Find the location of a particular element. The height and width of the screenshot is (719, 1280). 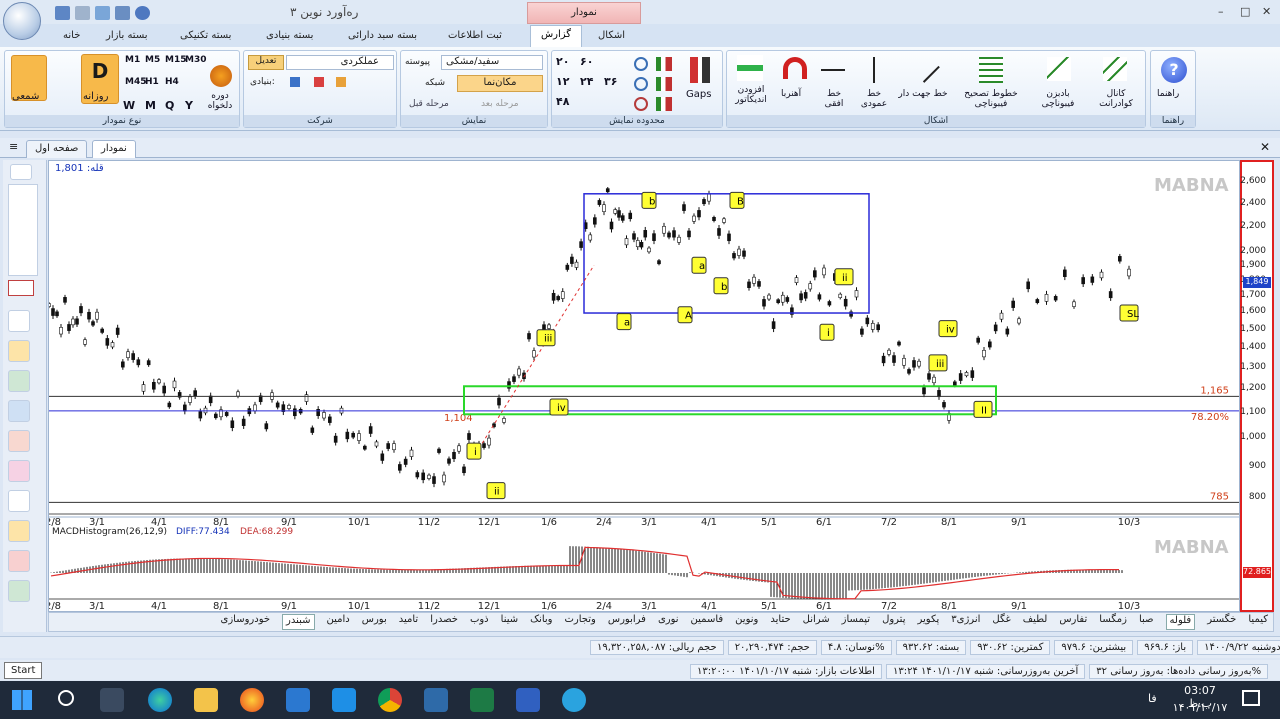

tool5-icon is located at coordinates (19, 441).